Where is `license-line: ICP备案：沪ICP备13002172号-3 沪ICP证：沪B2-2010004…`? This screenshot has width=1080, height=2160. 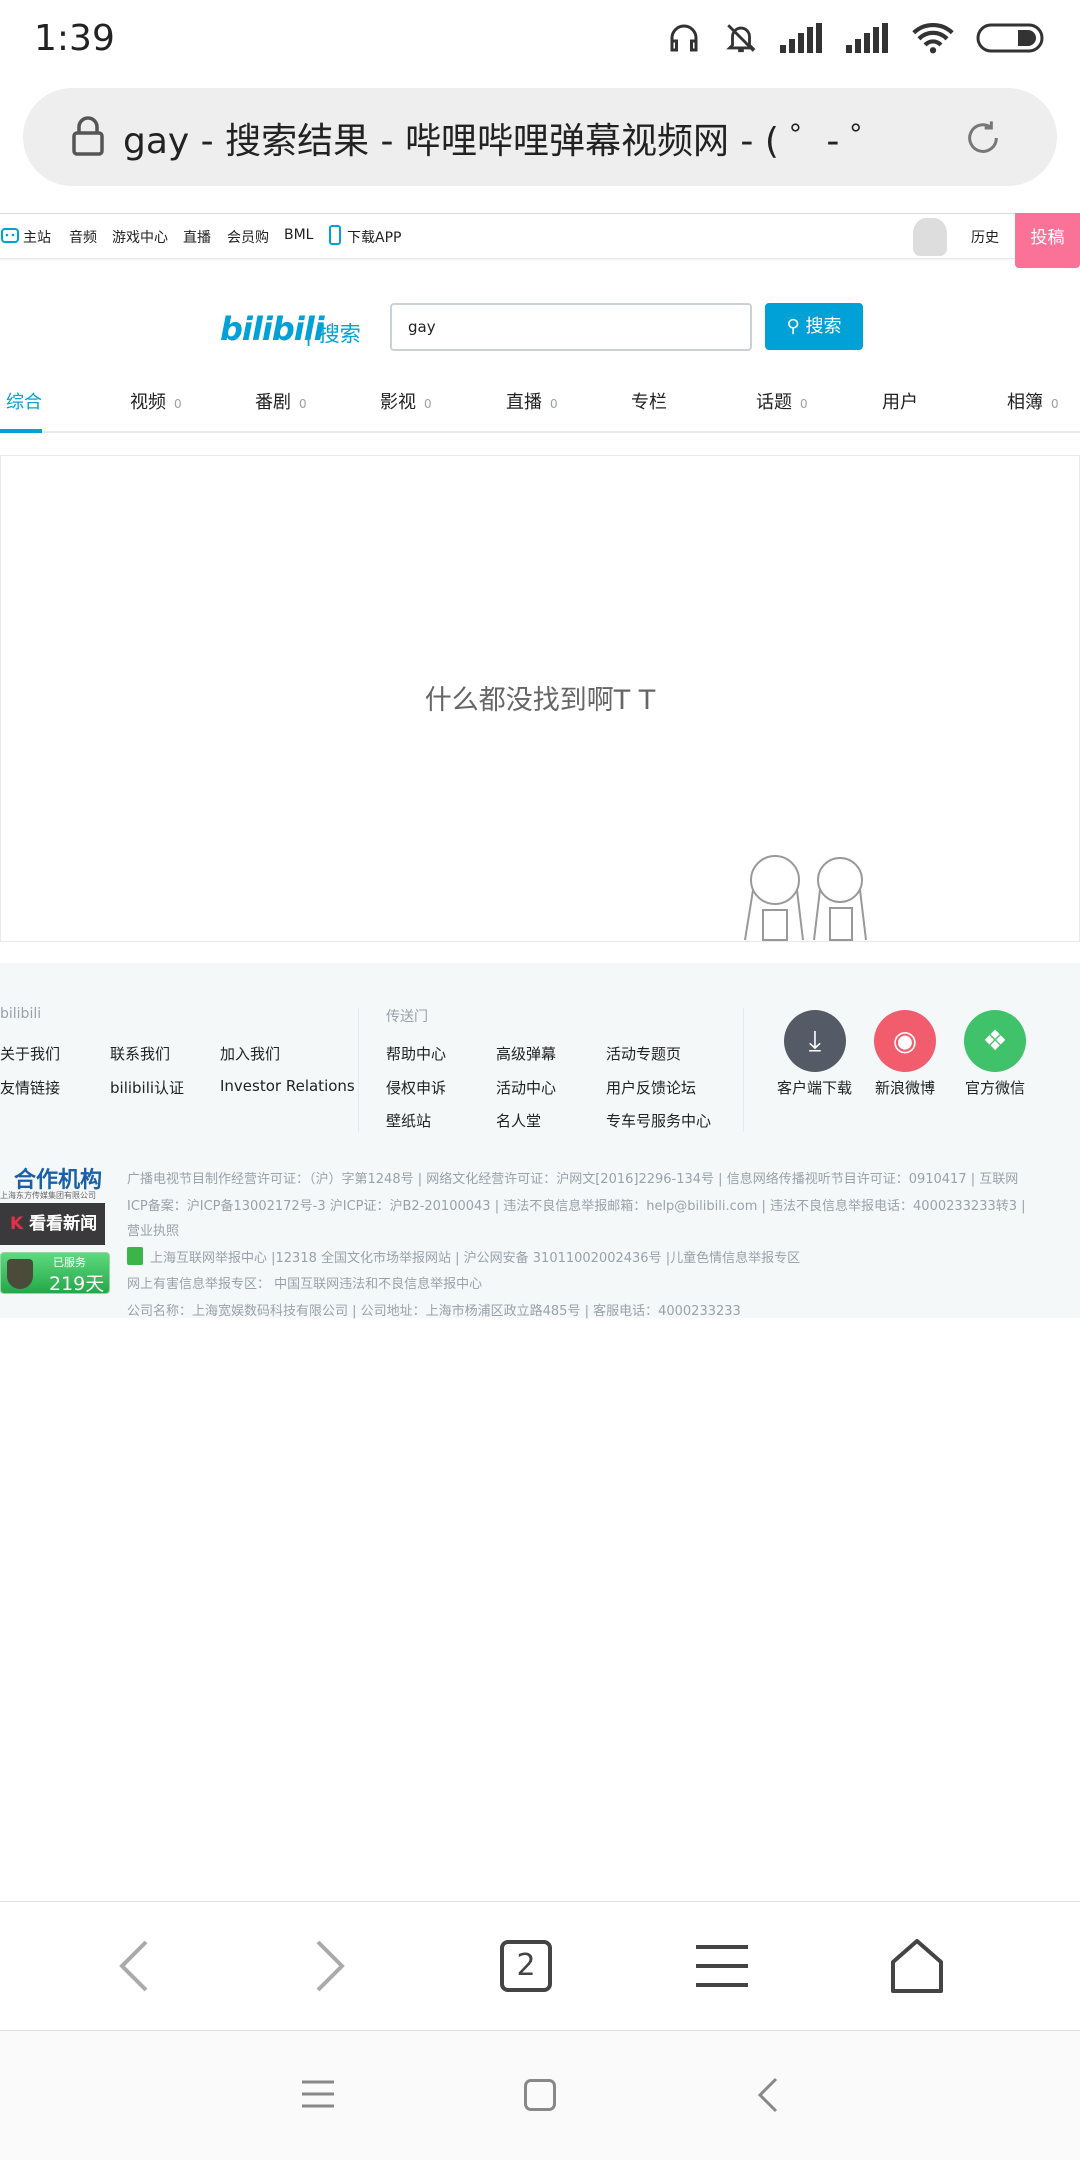
license-line: ICP备案：沪ICP备13002172号-3 沪ICP证：沪B2-2010004… is located at coordinates (576, 1204).